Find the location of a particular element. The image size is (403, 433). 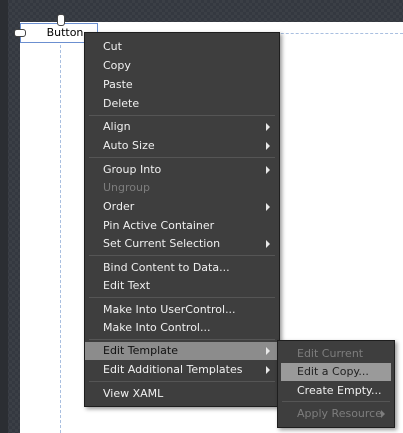

resize-handle-left is located at coordinates (20, 33).